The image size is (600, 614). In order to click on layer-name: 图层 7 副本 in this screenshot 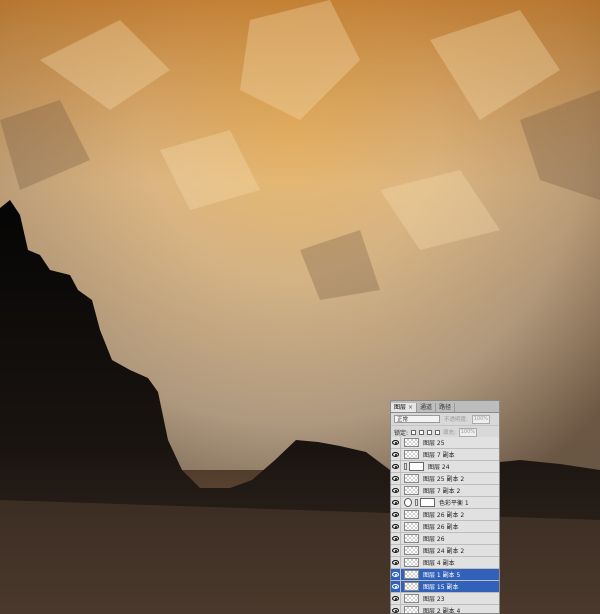, I will do `click(439, 455)`.